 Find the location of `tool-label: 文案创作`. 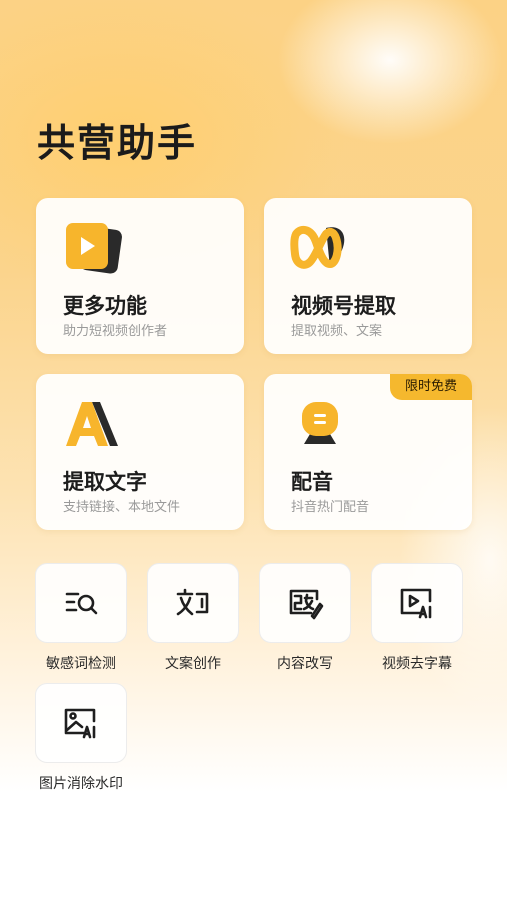

tool-label: 文案创作 is located at coordinates (193, 664).